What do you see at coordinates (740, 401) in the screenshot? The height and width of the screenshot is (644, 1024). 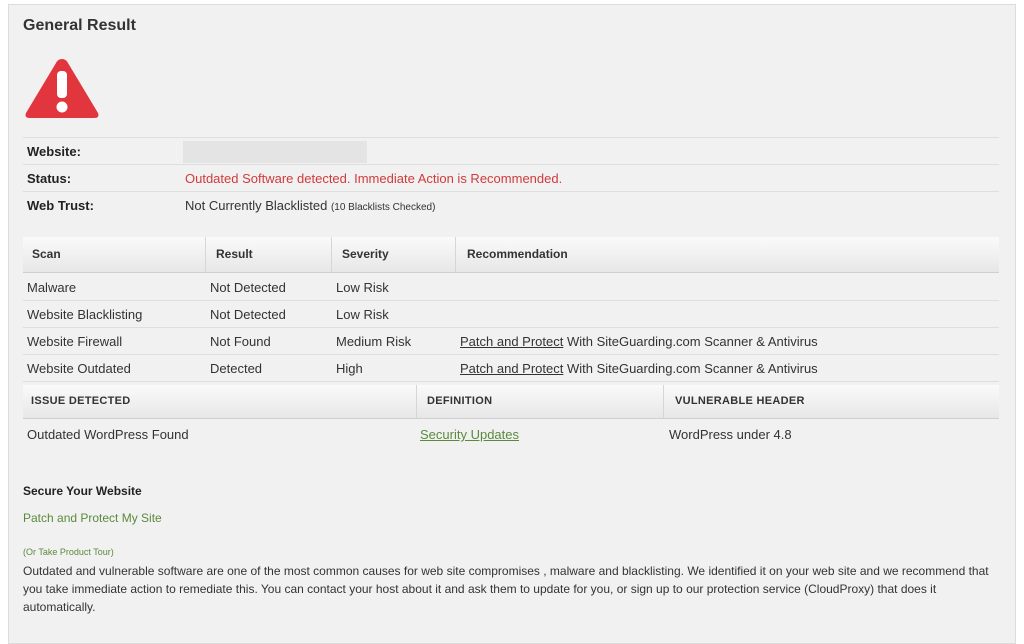 I see `col-vulnerable-header: VULNERABLE HEADER` at bounding box center [740, 401].